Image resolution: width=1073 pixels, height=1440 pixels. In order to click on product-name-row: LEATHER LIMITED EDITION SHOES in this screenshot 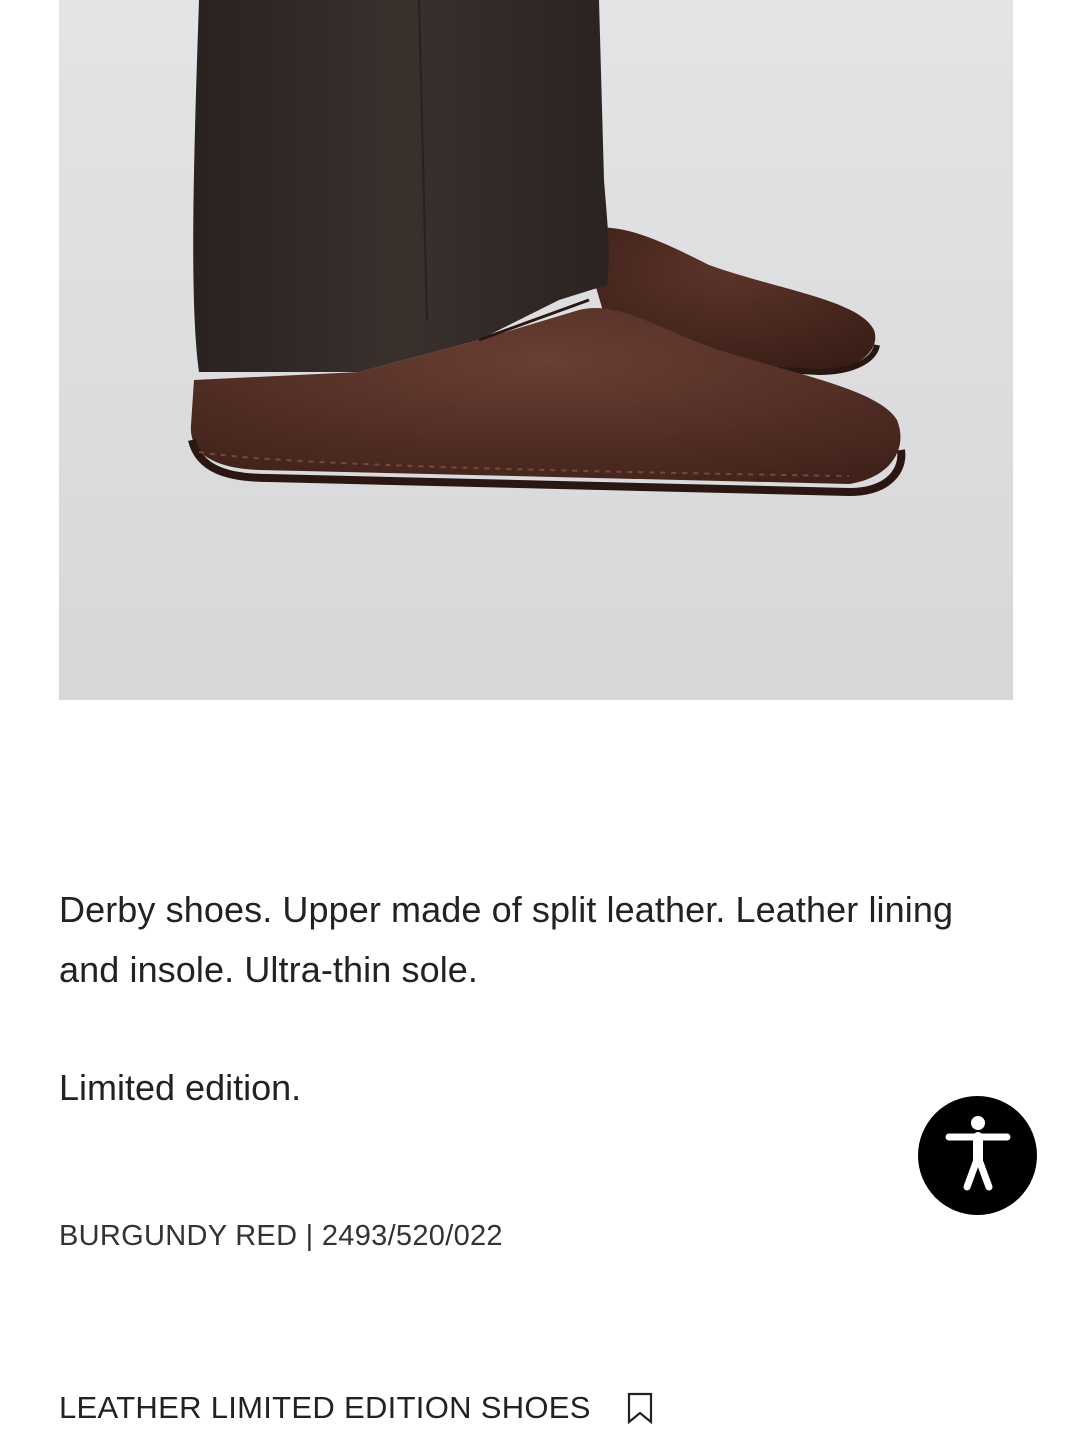, I will do `click(357, 1408)`.